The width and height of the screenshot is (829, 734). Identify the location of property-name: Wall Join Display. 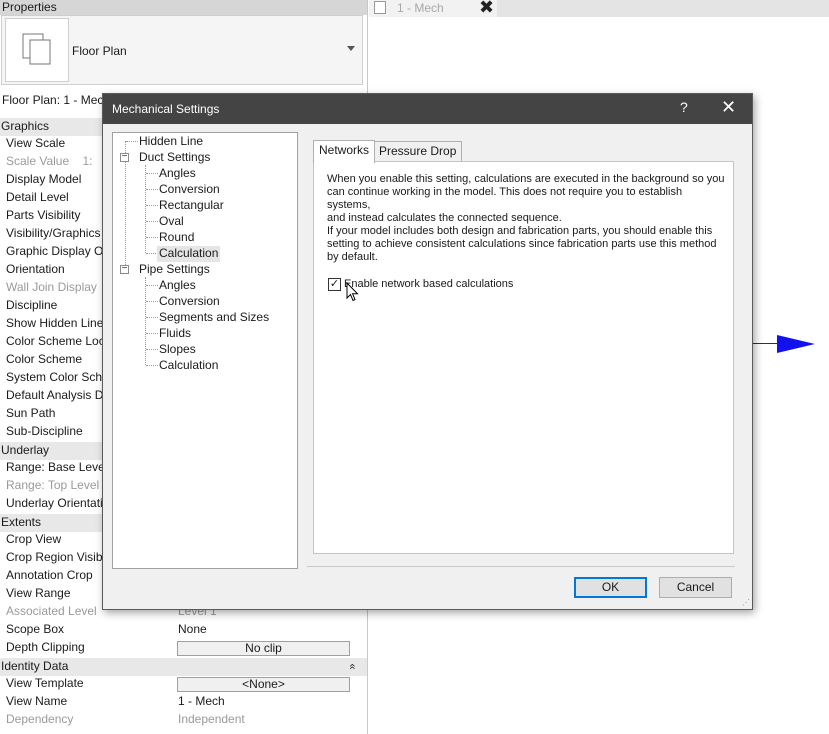
(51, 287).